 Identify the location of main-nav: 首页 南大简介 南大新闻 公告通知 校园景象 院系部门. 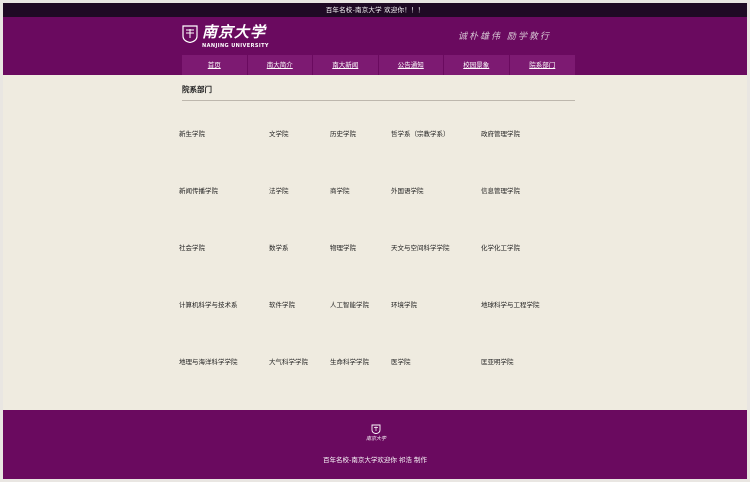
(378, 65).